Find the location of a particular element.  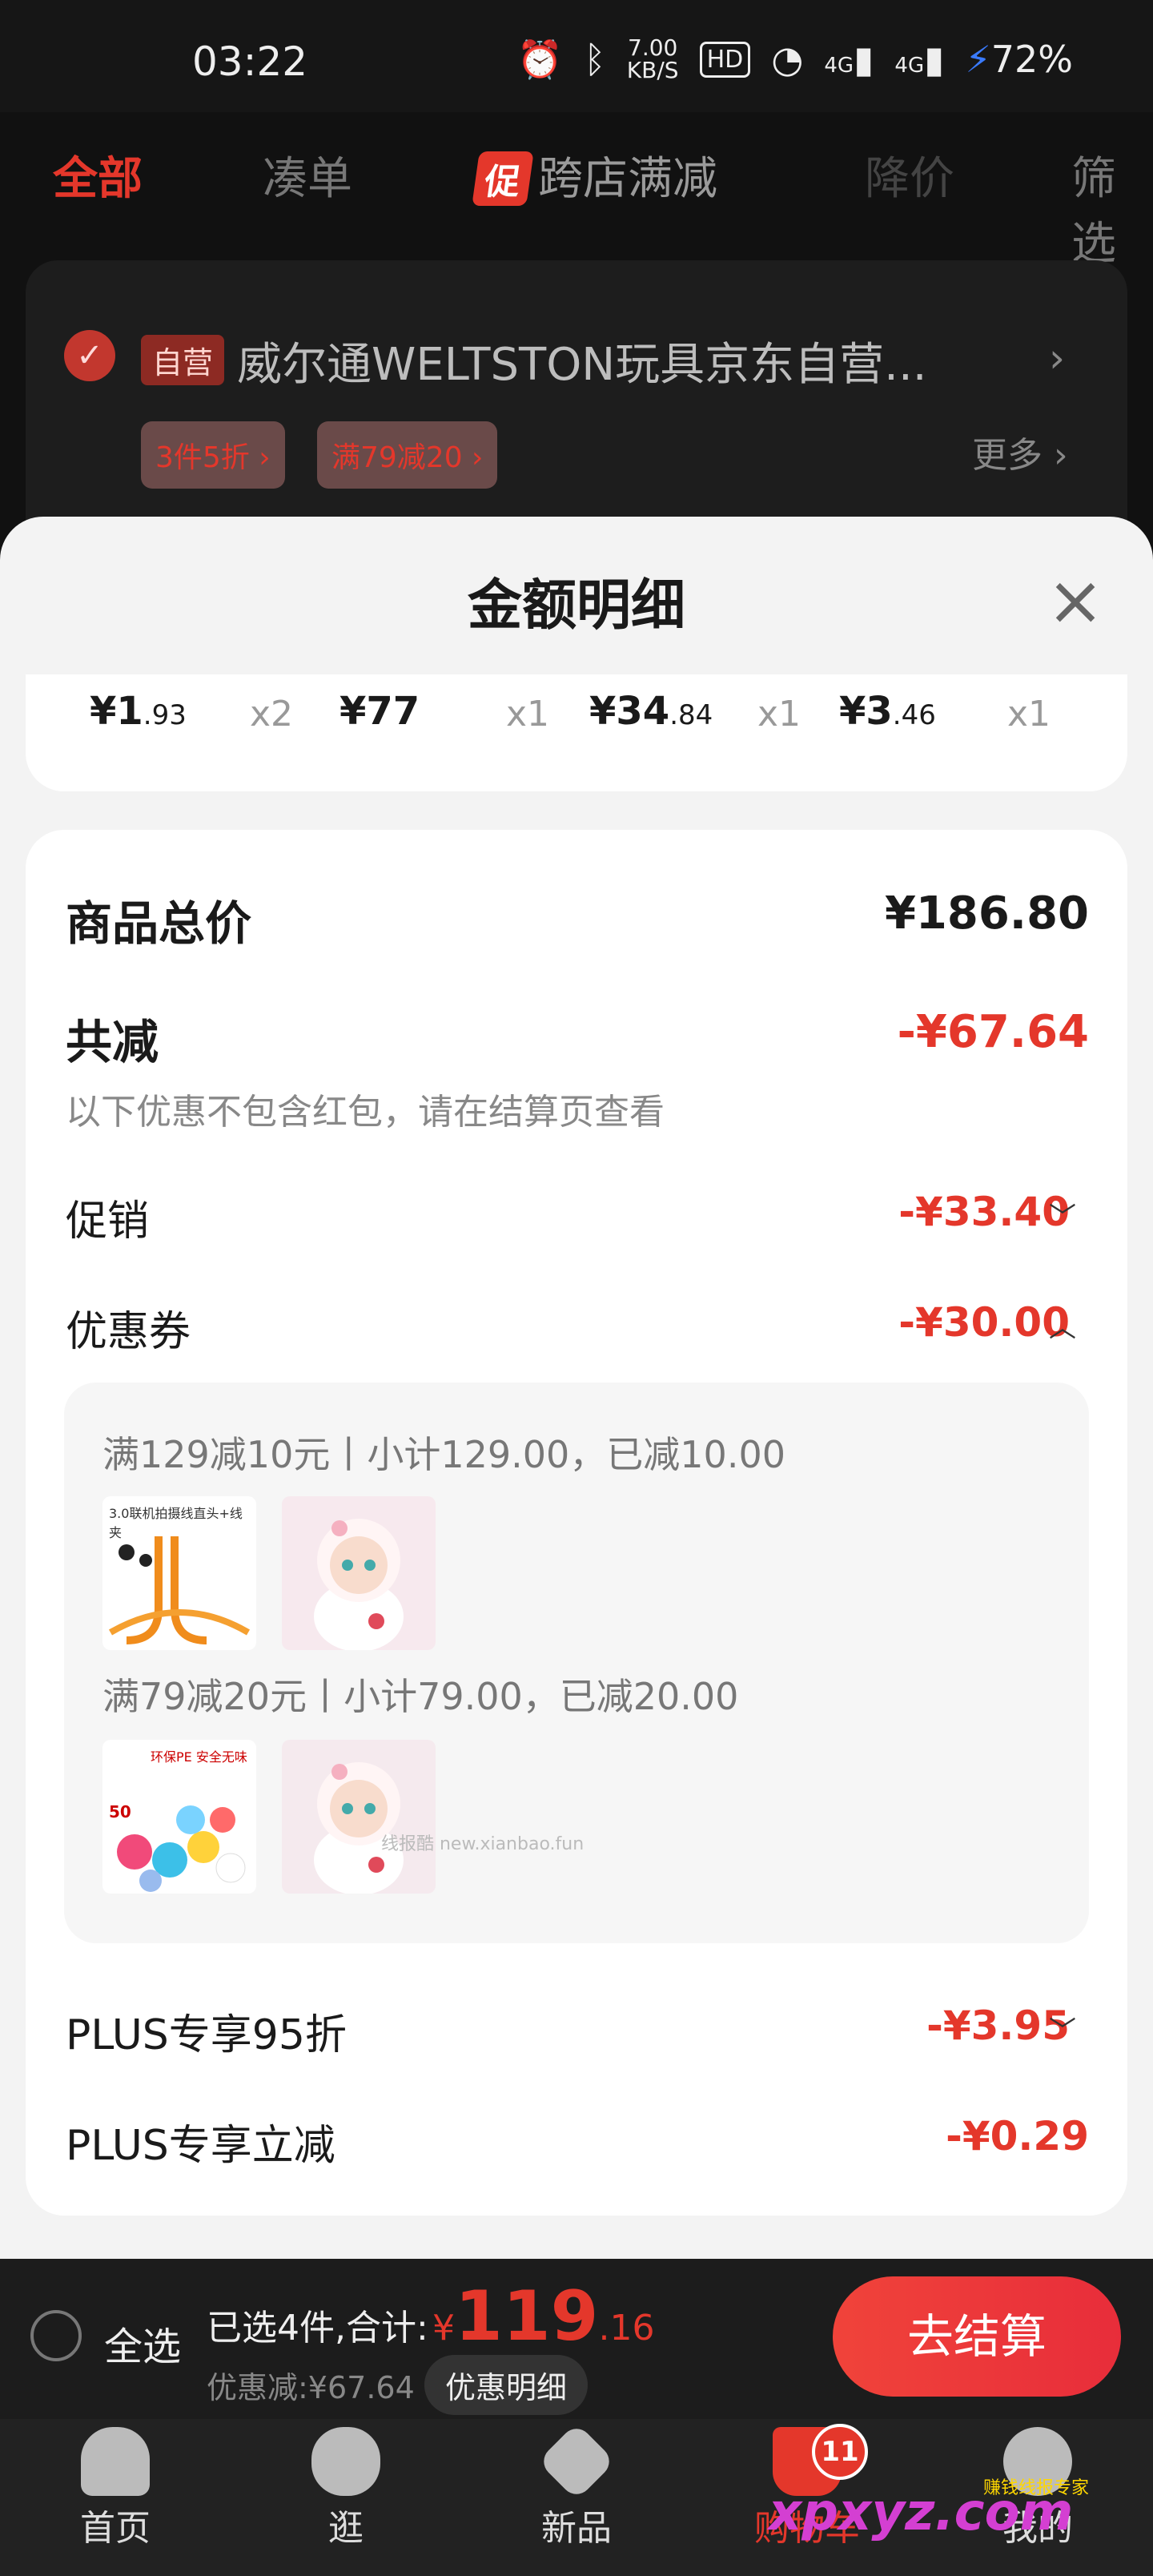

modal-title: 金额明细 is located at coordinates (576, 606).